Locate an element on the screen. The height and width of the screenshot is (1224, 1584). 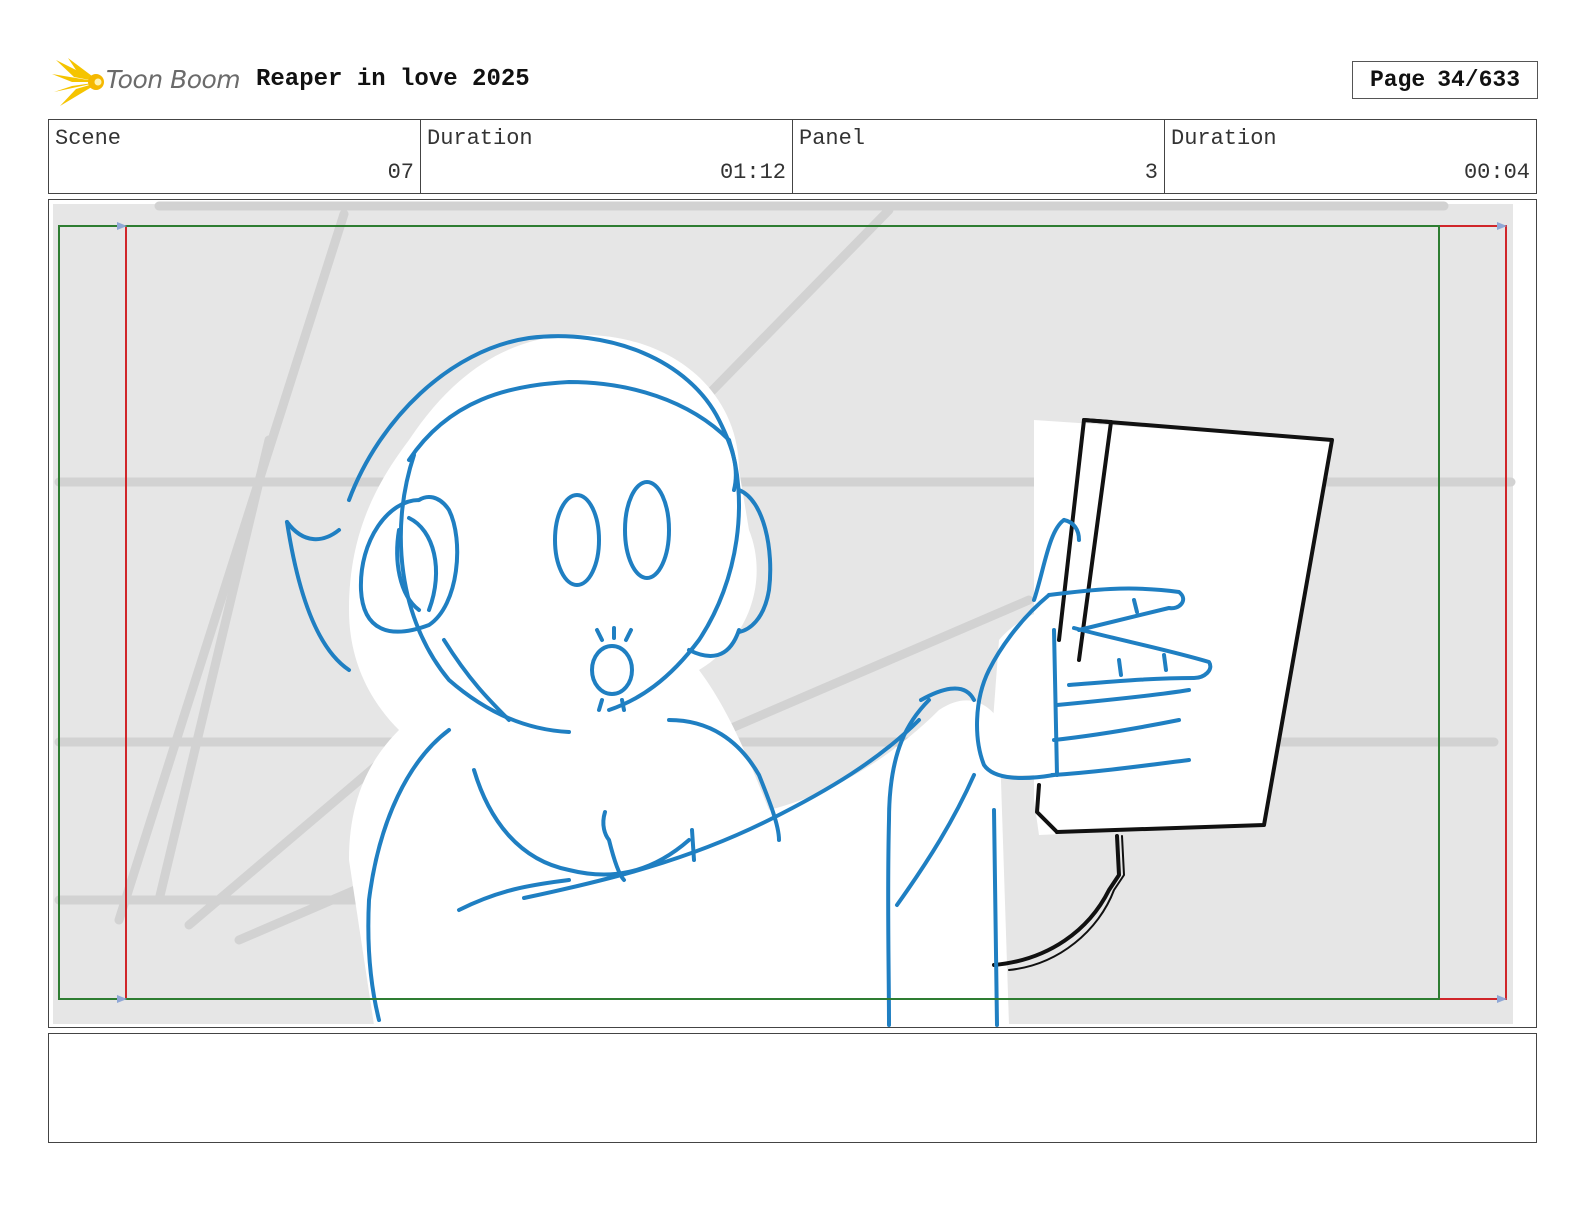
scene-duration-cell: Duration 01:12 is located at coordinates (607, 156).